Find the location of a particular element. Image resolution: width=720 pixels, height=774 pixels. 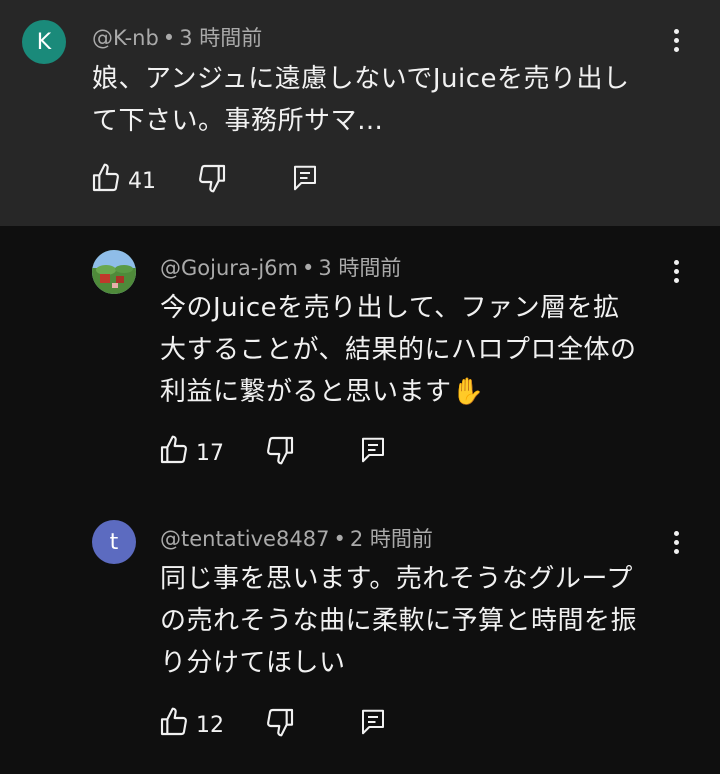

avatar: K is located at coordinates (44, 42).